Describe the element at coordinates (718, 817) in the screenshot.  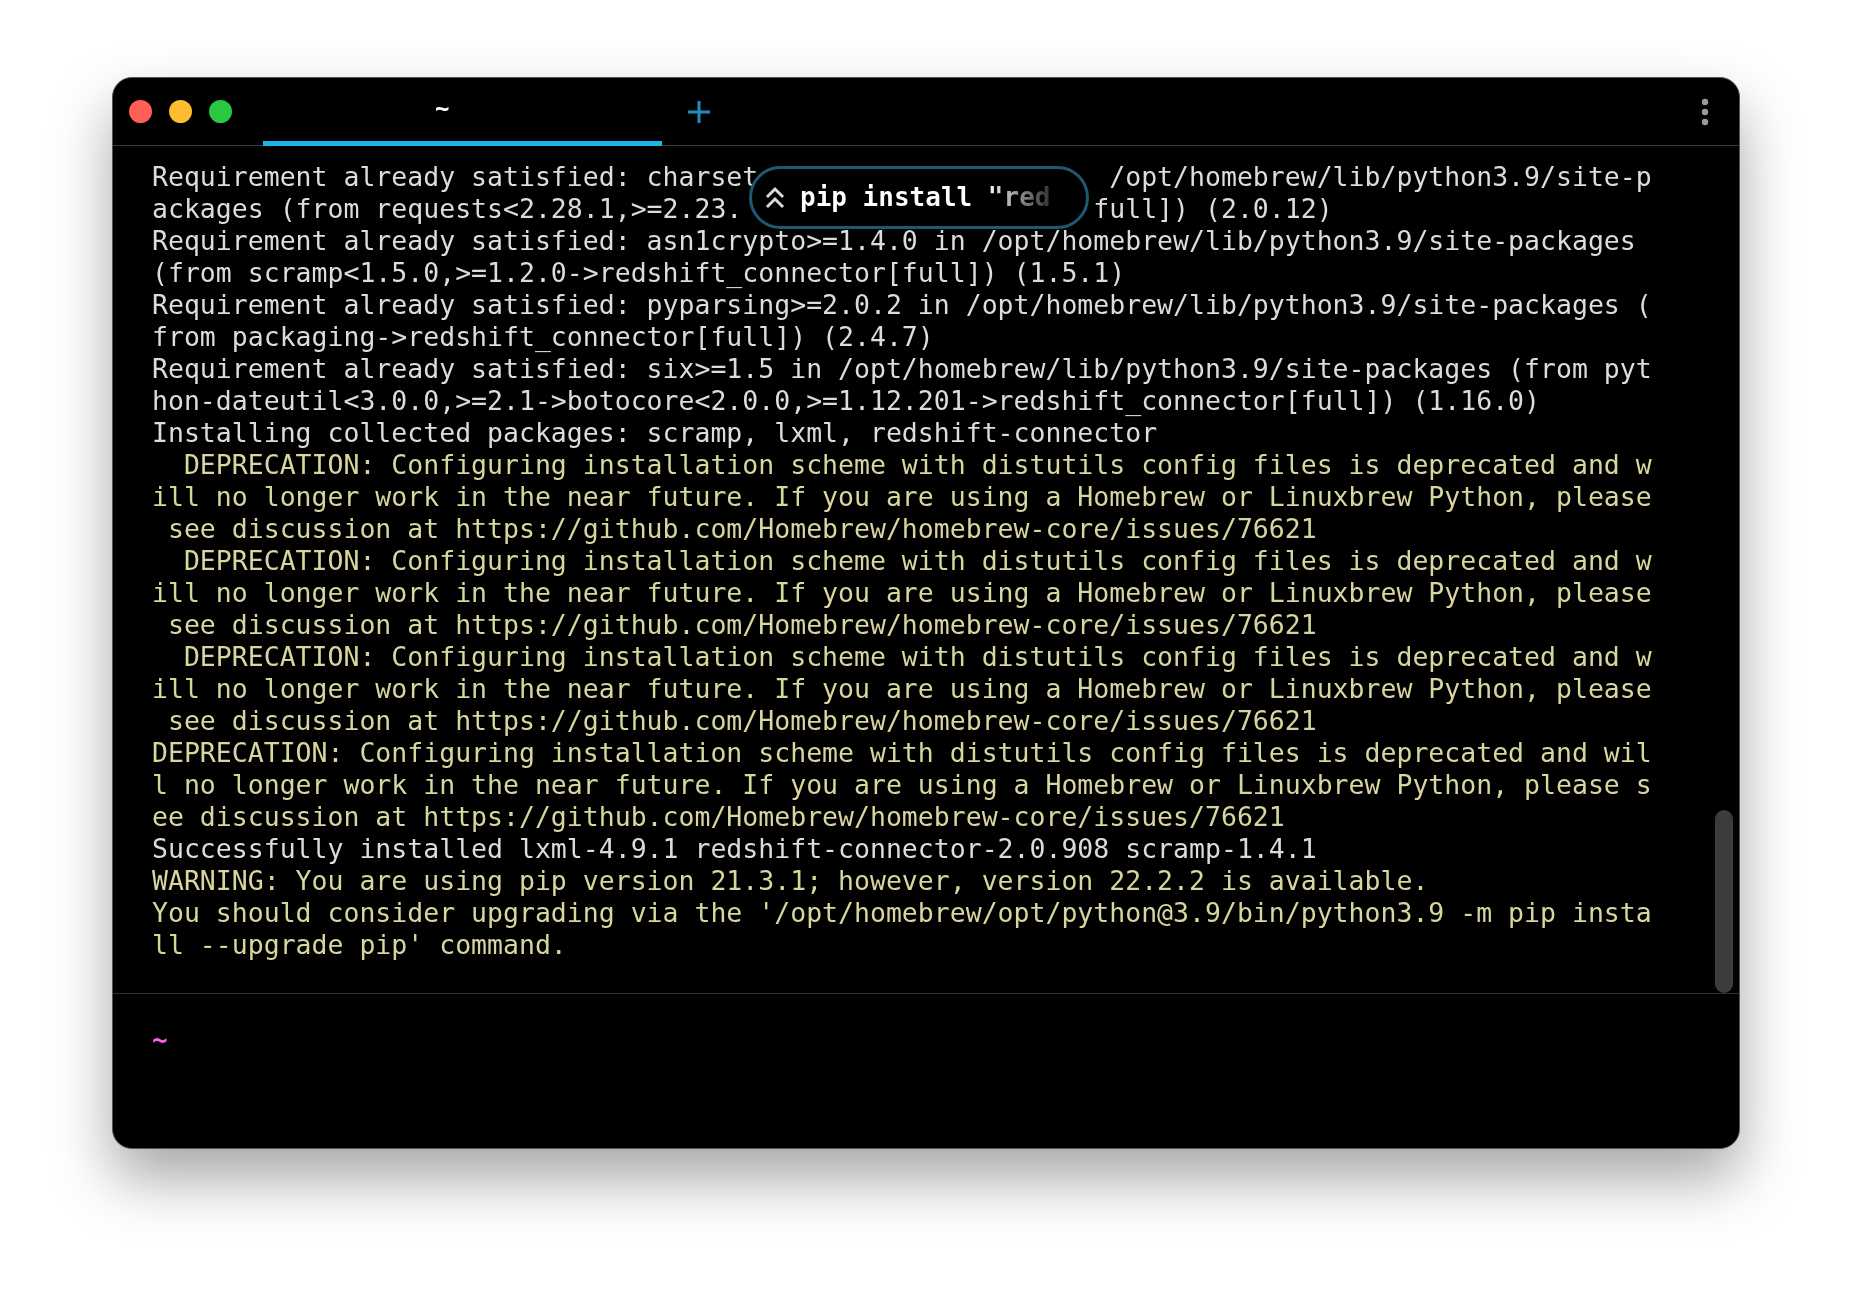
I see `output-text: ee discussion at https://github.com/Homebrew/homebrew-core/issues/76621` at that location.